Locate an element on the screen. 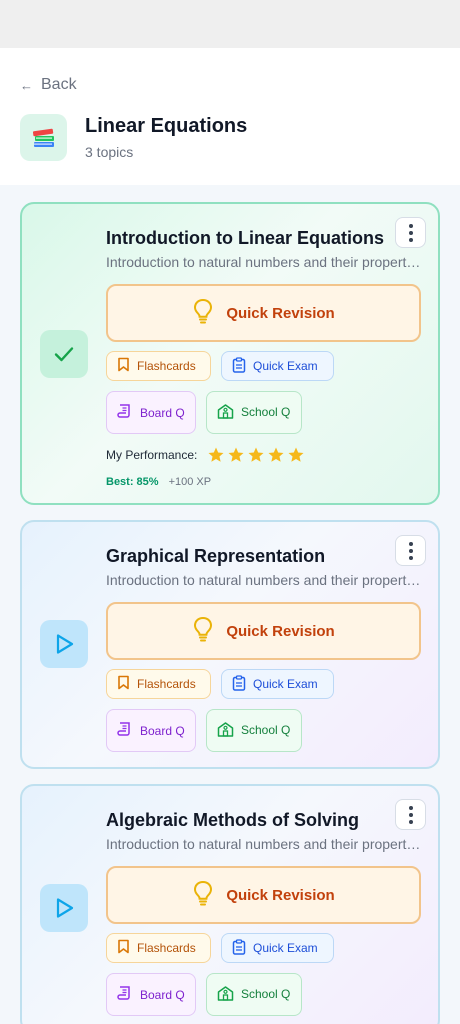 Image resolution: width=460 pixels, height=1024 pixels. topic-title: Graphical Representation is located at coordinates (216, 556).